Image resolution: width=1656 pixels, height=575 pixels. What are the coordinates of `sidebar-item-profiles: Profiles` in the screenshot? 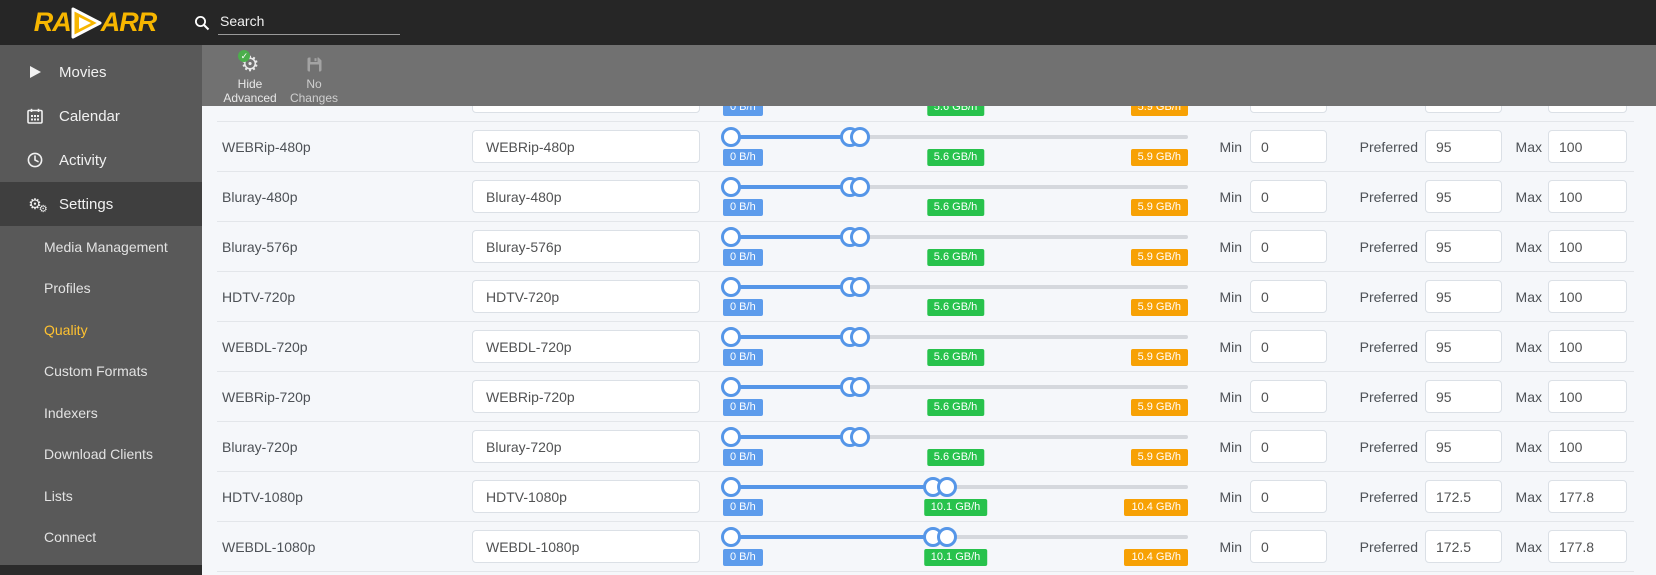 It's located at (101, 289).